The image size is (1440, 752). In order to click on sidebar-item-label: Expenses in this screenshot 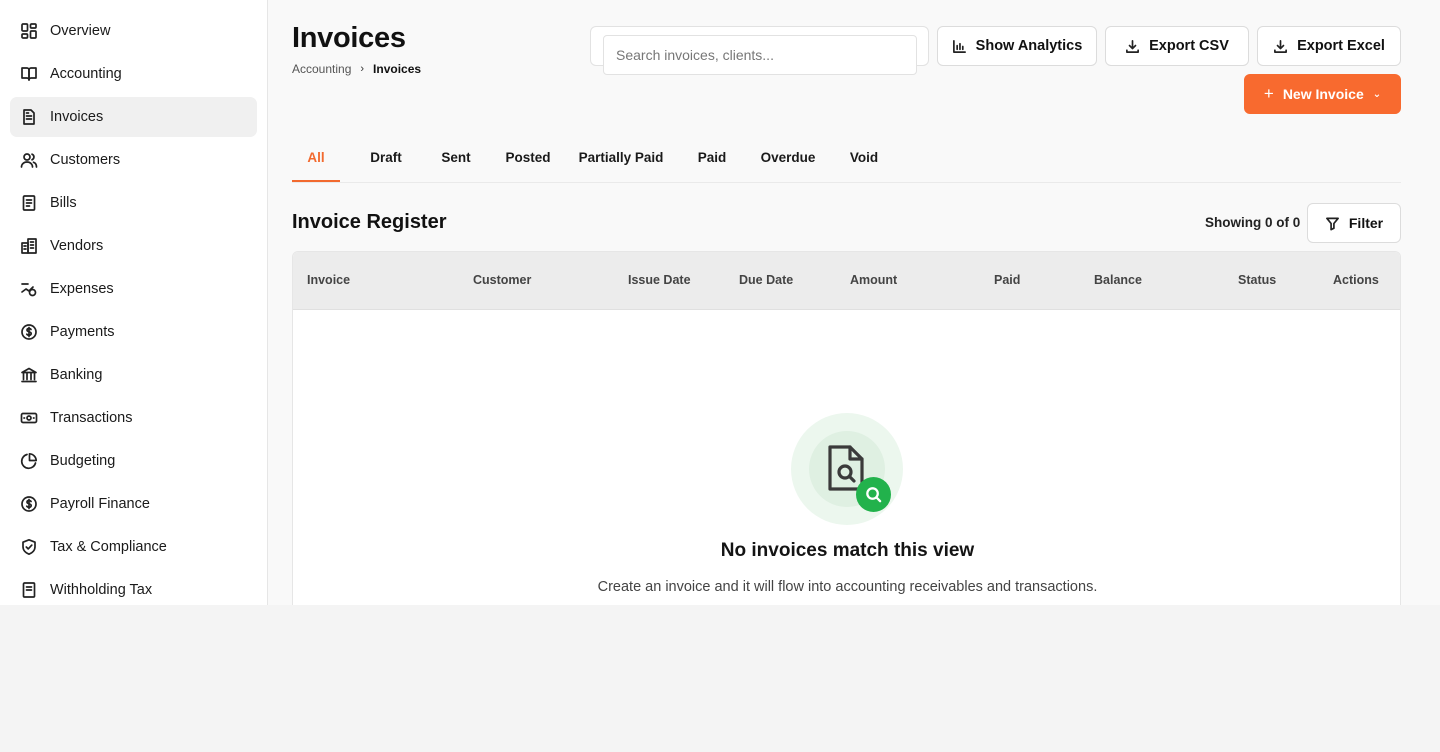, I will do `click(82, 289)`.